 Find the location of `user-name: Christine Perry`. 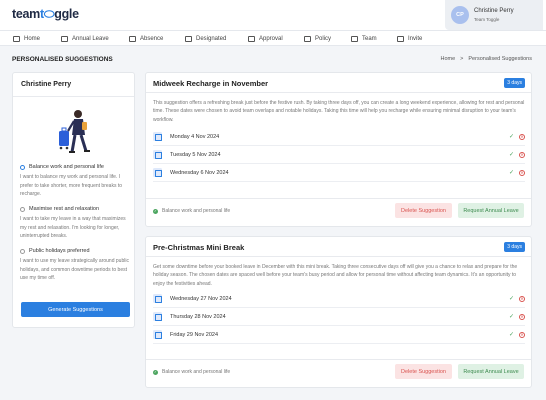

user-name: Christine Perry is located at coordinates (494, 11).